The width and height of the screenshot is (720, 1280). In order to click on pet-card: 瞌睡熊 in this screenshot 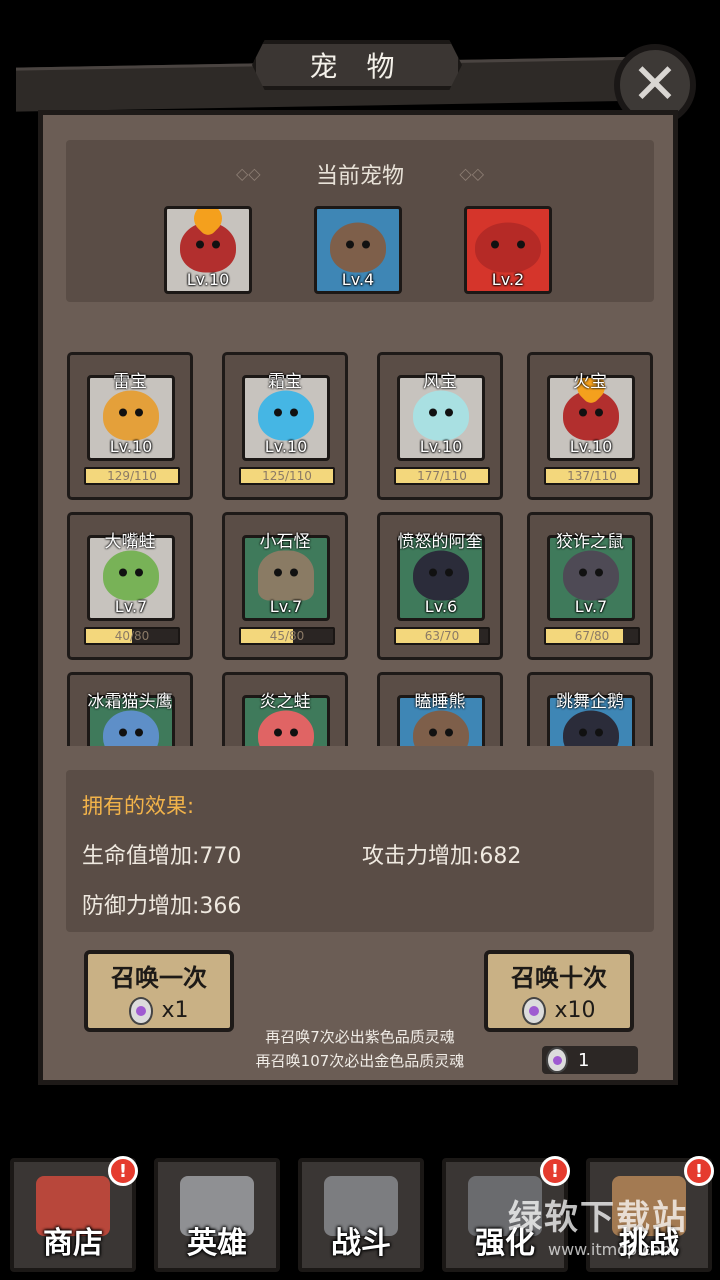, I will do `click(440, 709)`.